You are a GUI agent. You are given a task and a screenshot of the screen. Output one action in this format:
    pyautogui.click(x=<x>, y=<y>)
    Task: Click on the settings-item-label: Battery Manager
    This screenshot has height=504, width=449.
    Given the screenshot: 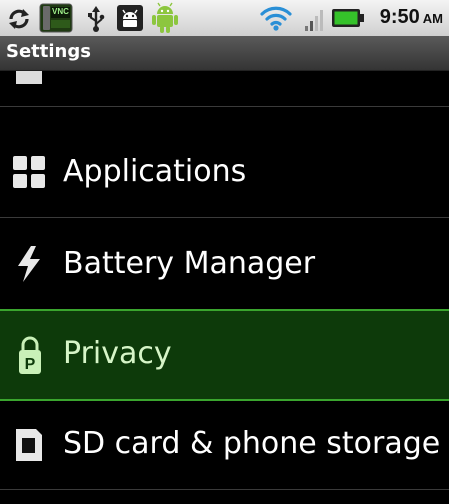 What is the action you would take?
    pyautogui.click(x=189, y=263)
    